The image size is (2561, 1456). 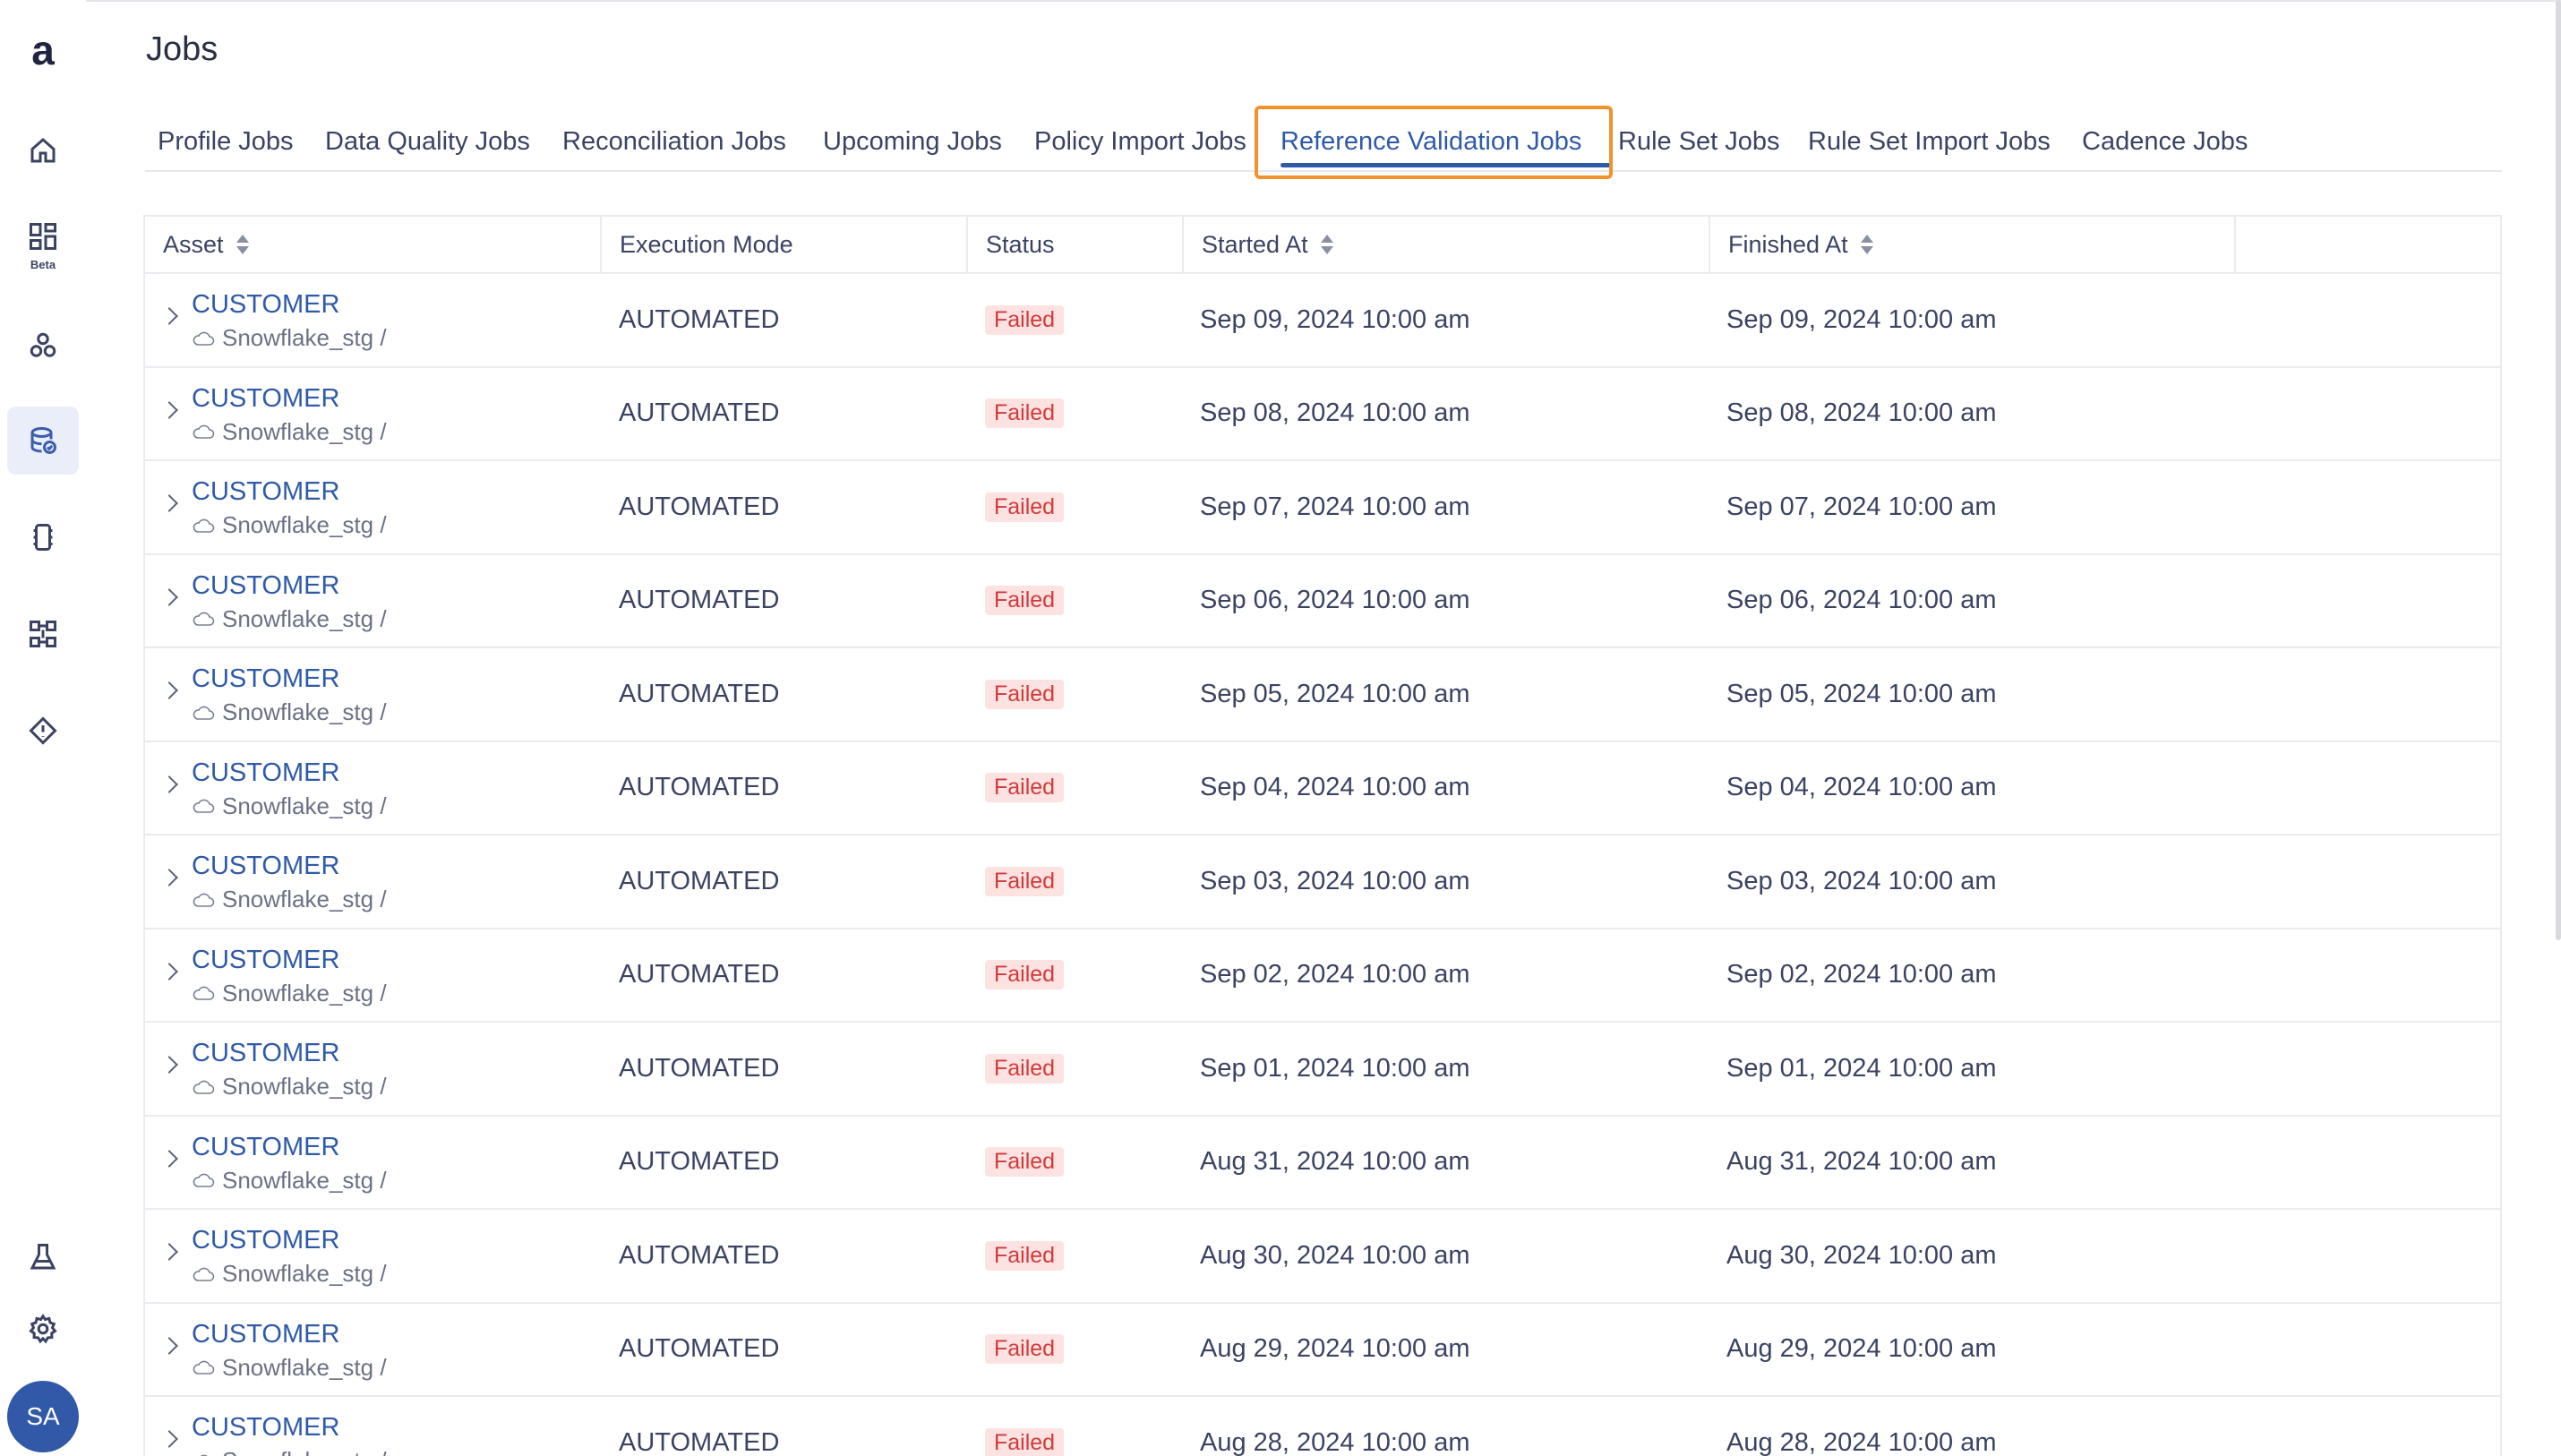 What do you see at coordinates (1335, 1441) in the screenshot?
I see `started-at-cell: Aug 28, 2024 10:00 am` at bounding box center [1335, 1441].